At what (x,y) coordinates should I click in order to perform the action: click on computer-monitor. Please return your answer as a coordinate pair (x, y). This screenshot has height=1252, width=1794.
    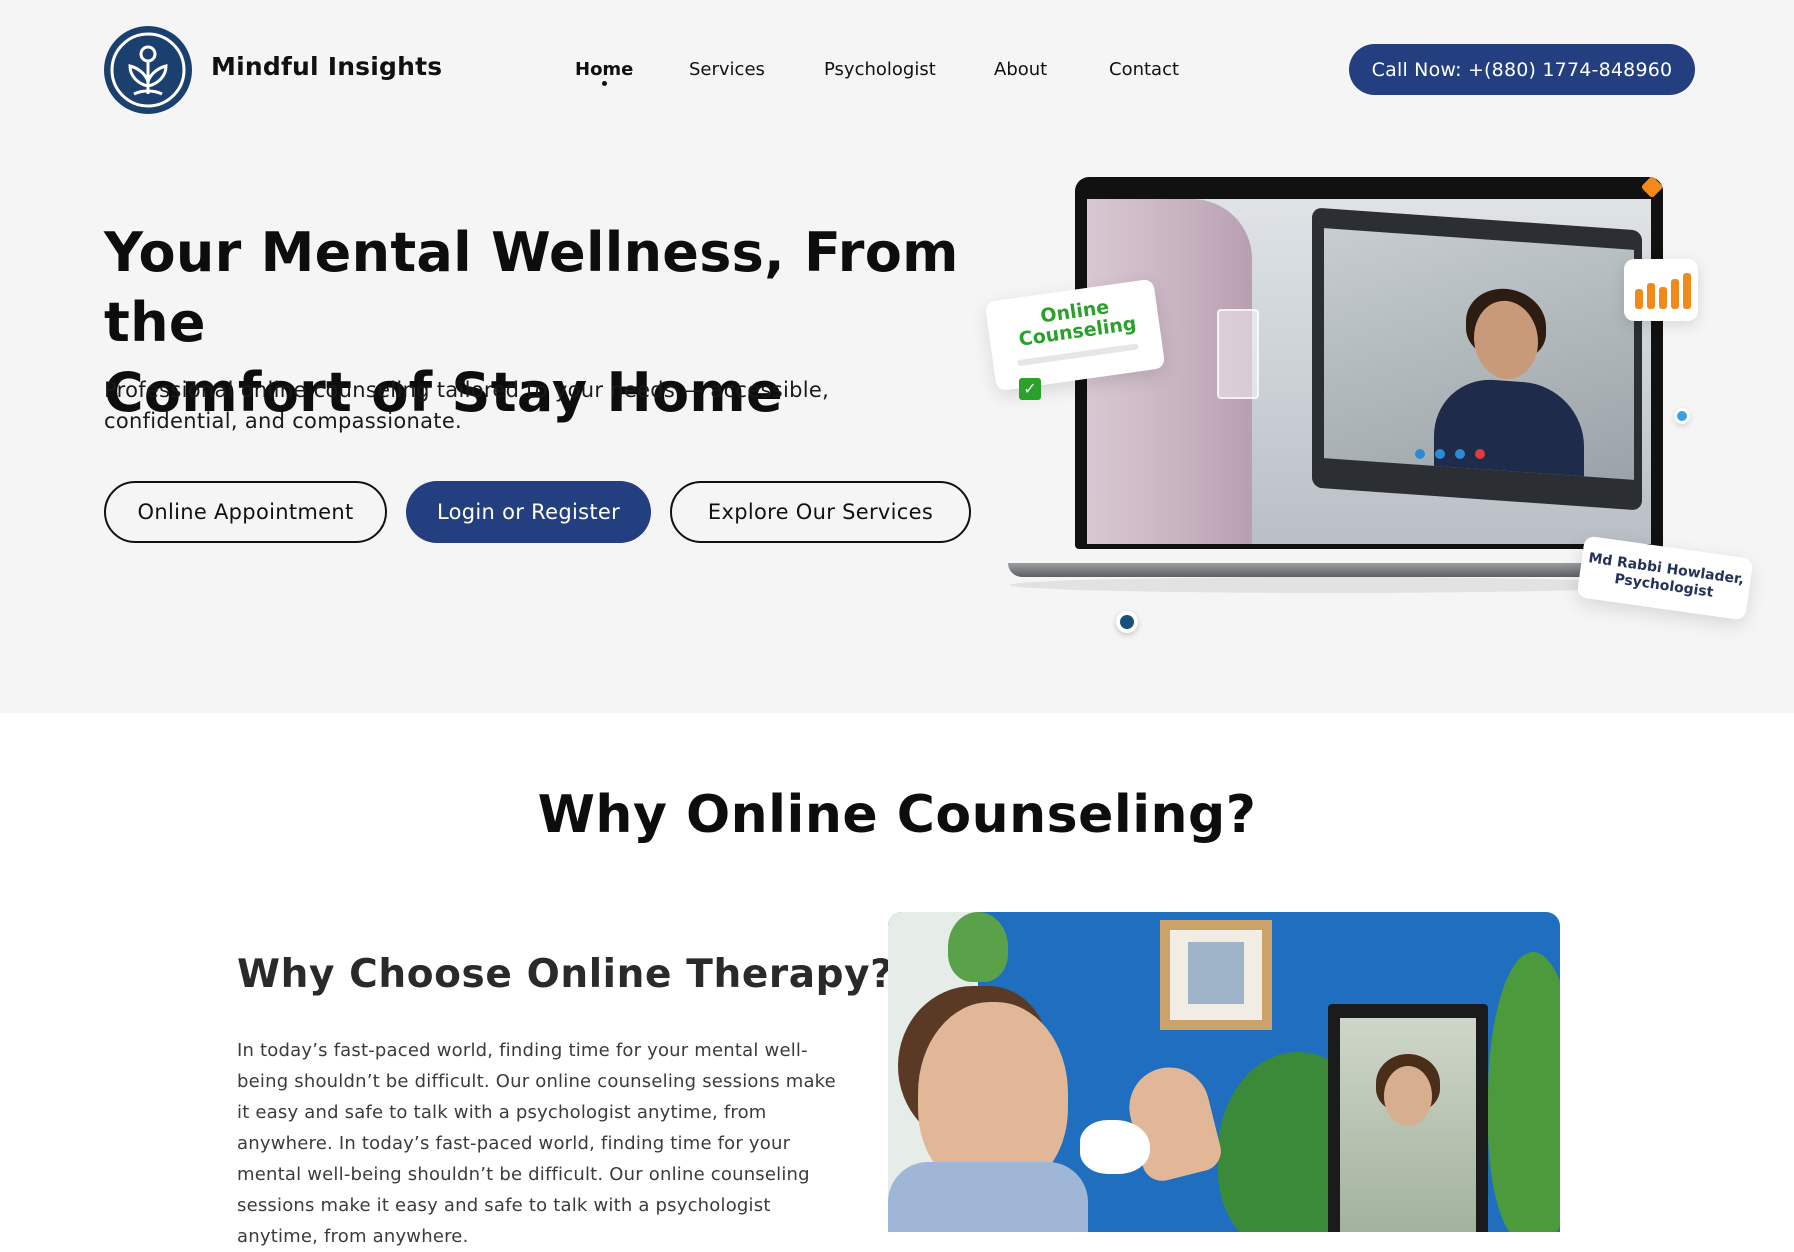
    Looking at the image, I should click on (1408, 1118).